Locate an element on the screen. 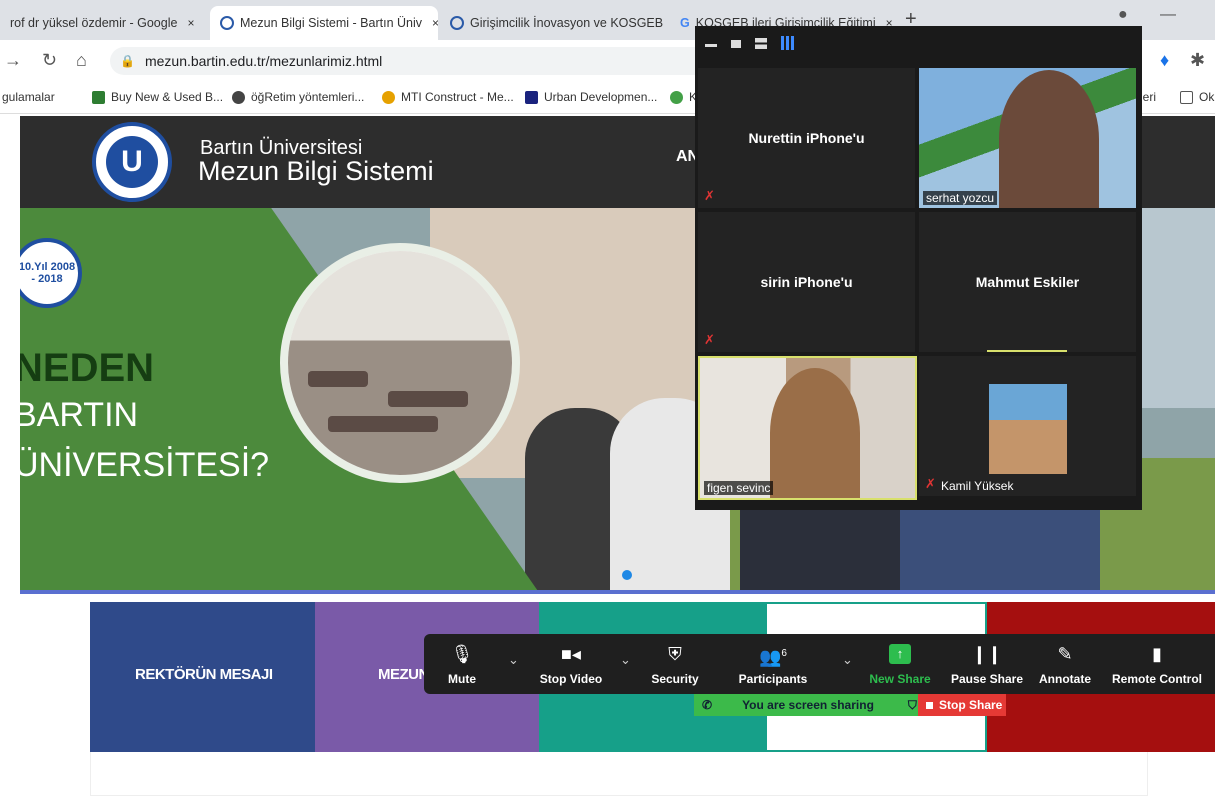 The height and width of the screenshot is (796, 1215). logo-mark-icon: U is located at coordinates (132, 162).